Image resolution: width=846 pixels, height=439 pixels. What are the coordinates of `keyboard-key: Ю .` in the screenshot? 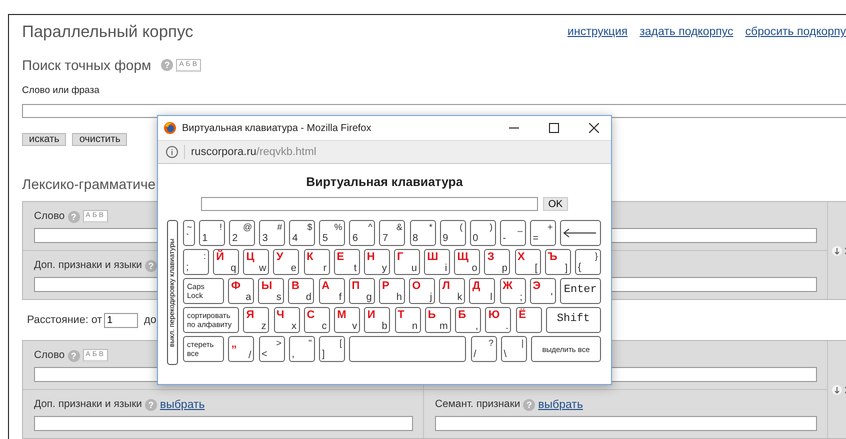 It's located at (498, 320).